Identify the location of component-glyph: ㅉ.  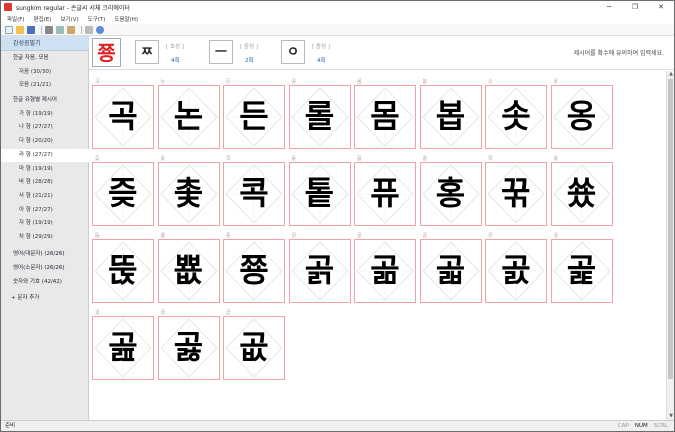
(147, 52).